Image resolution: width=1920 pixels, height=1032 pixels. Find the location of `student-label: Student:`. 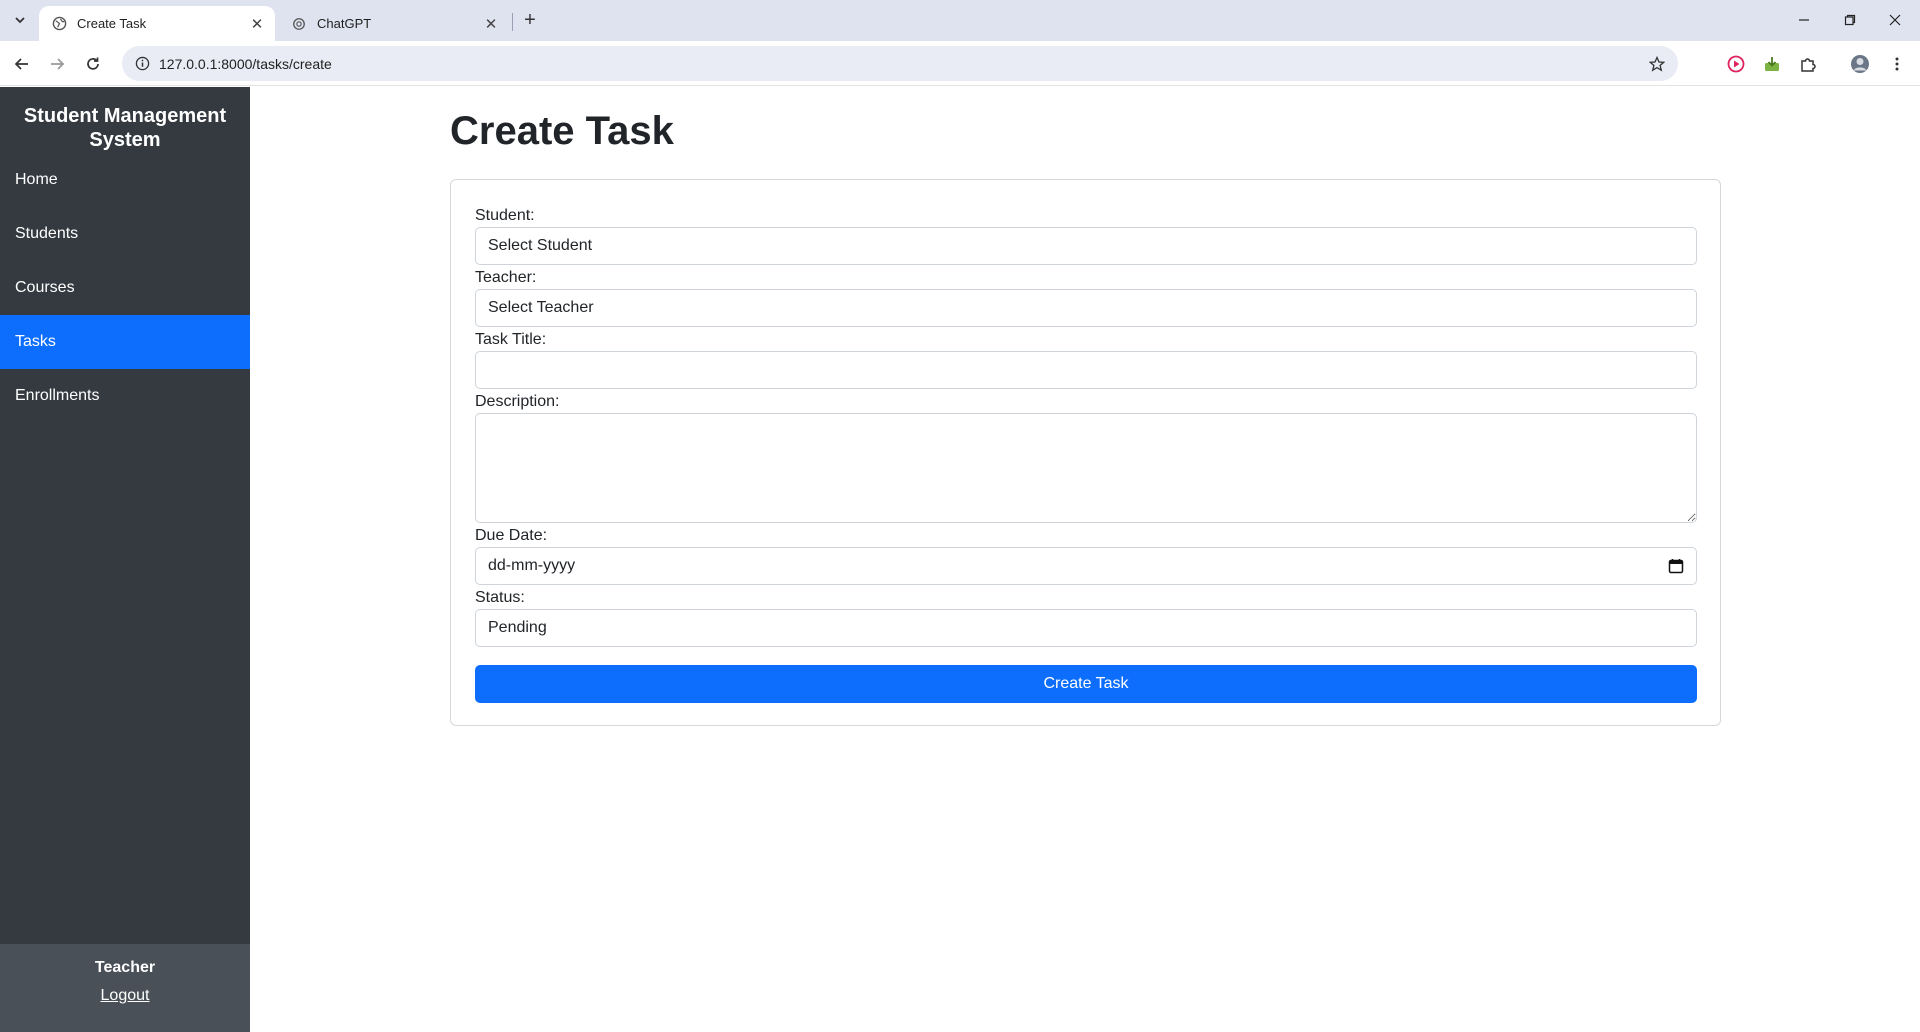

student-label: Student: is located at coordinates (505, 215).